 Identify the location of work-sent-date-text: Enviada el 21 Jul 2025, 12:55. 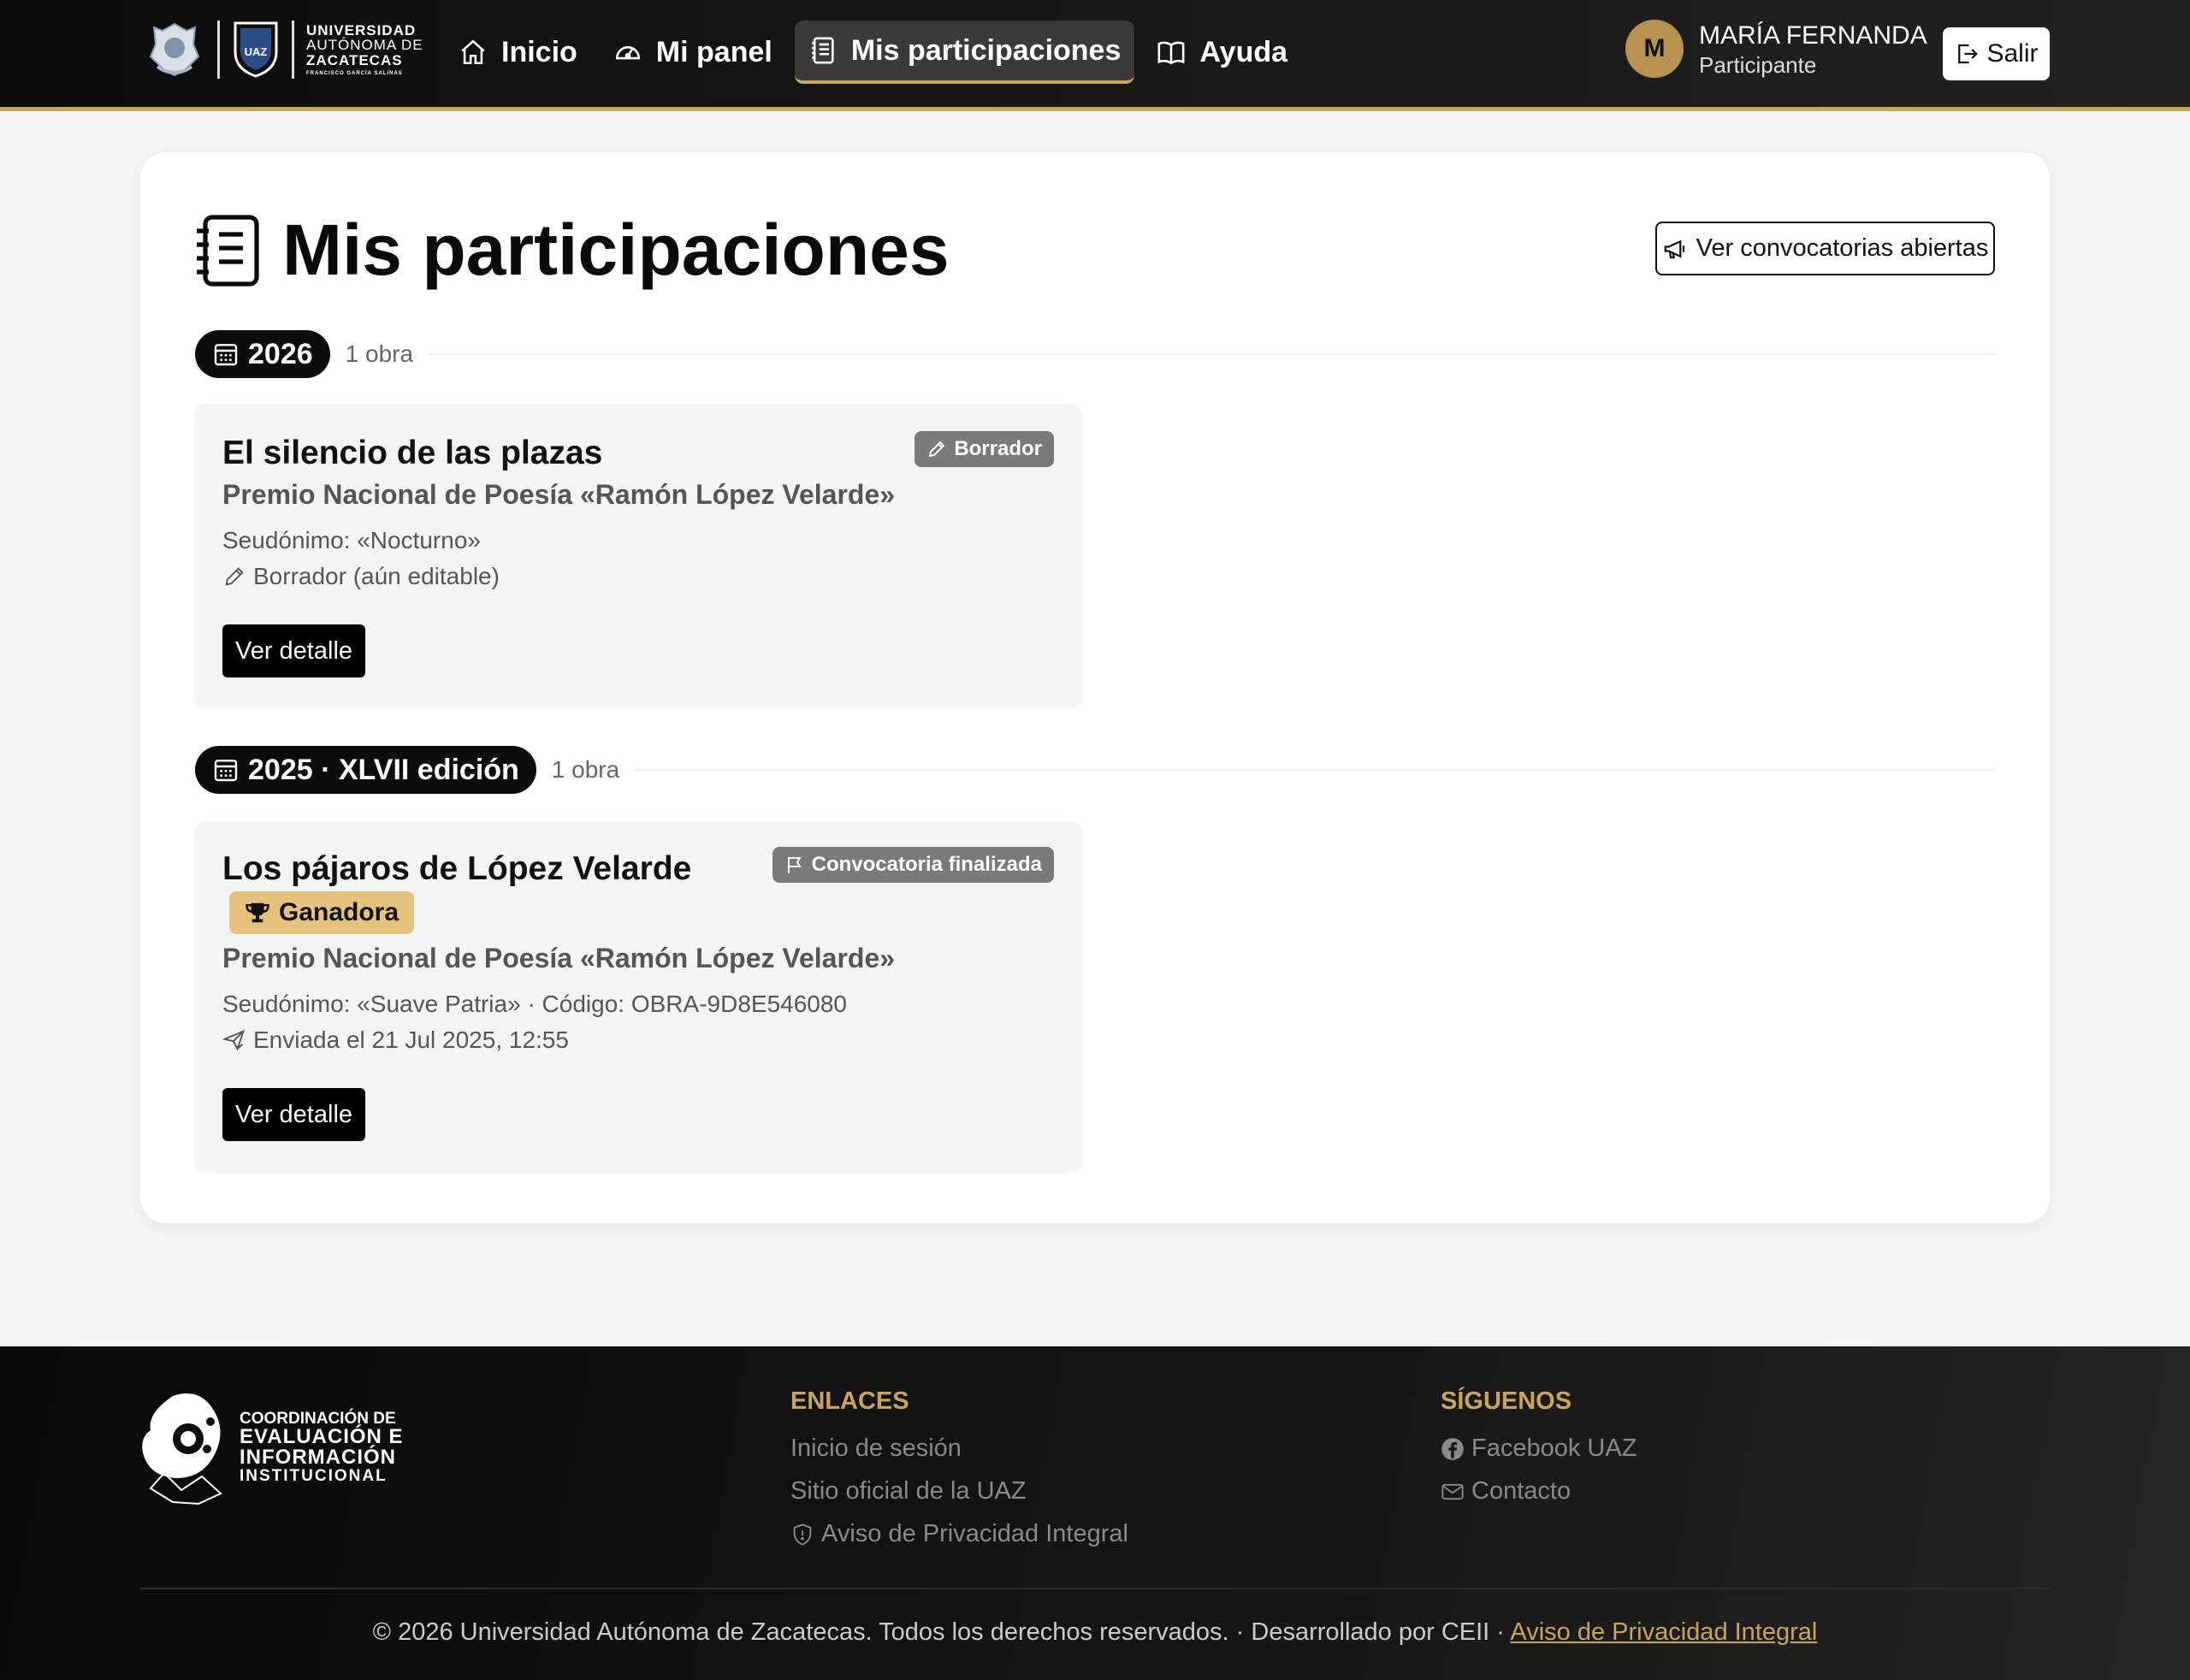
(411, 1040).